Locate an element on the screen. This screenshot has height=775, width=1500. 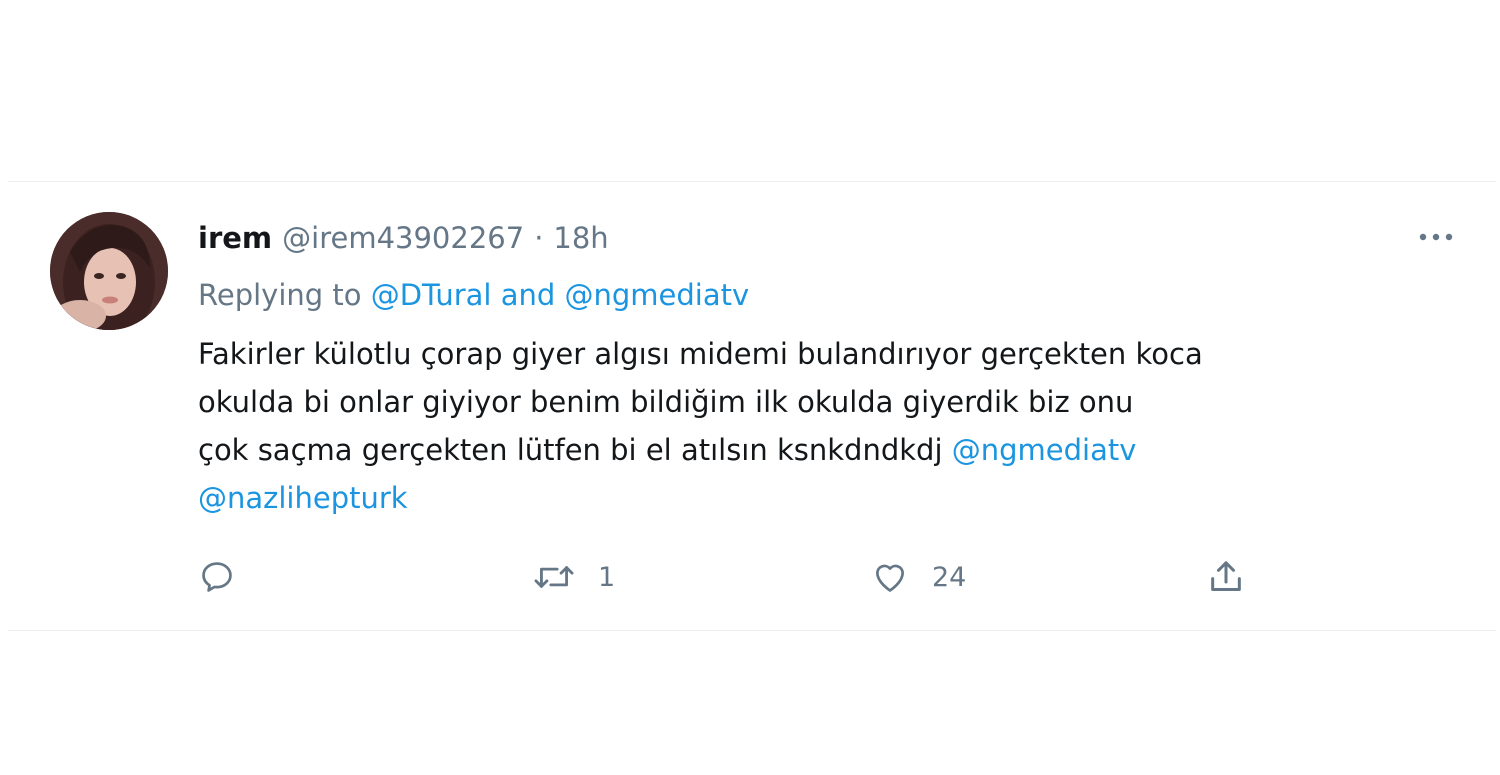
share-icon is located at coordinates (1226, 576).